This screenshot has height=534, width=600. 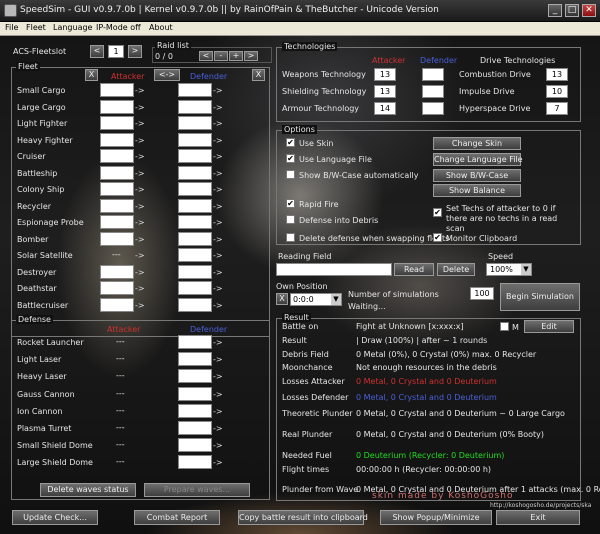 What do you see at coordinates (251, 56) in the screenshot?
I see `raid-next-button: >` at bounding box center [251, 56].